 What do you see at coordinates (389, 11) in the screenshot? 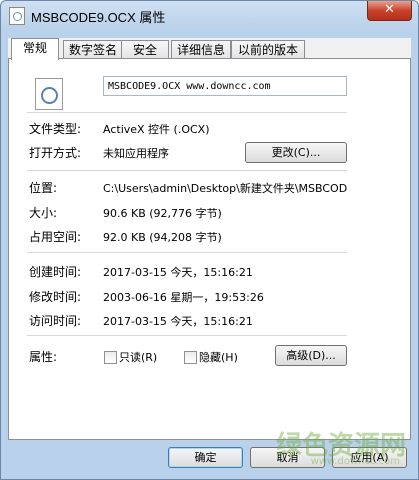
I see `close-button: ✕` at bounding box center [389, 11].